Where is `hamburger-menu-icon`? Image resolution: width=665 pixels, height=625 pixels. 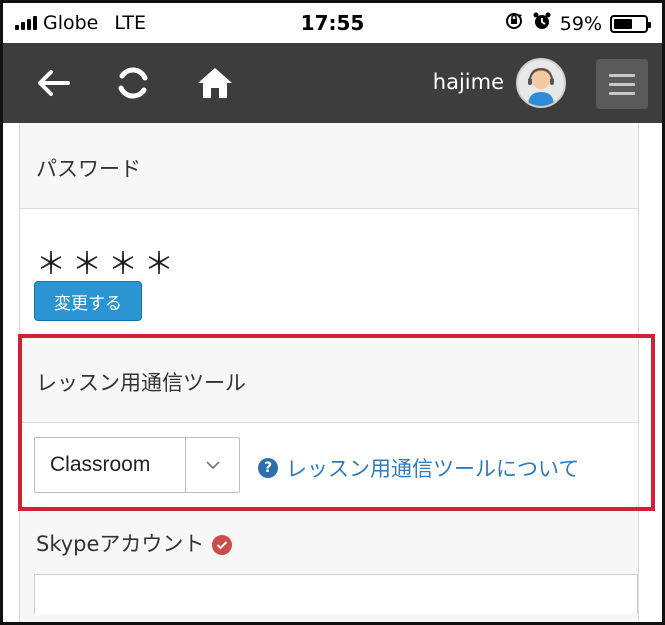 hamburger-menu-icon is located at coordinates (622, 84).